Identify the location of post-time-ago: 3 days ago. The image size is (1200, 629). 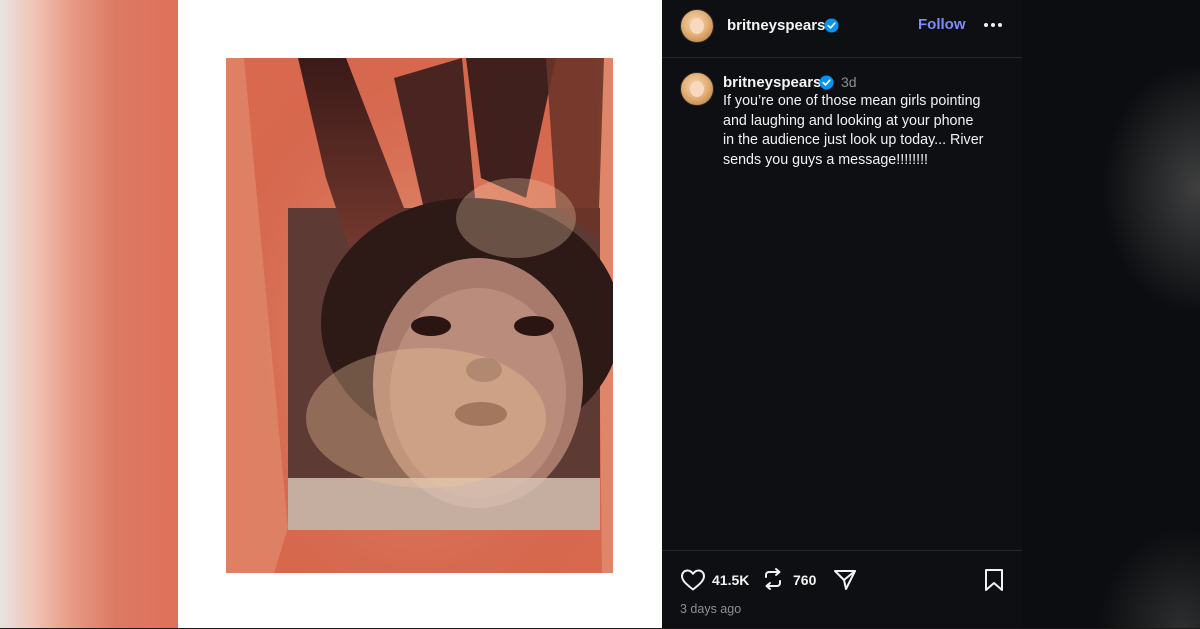
(710, 609).